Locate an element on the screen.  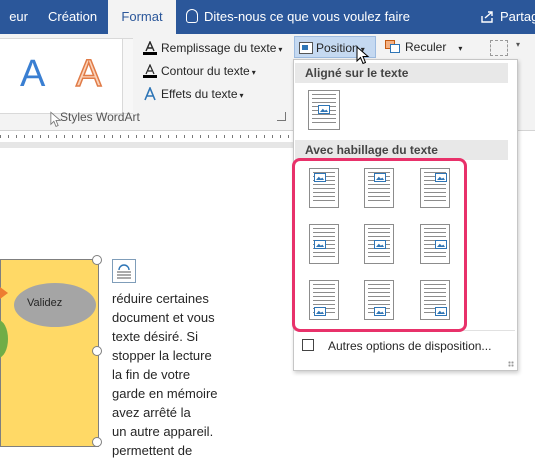
text-effects-button: Effets du texte ▾ is located at coordinates (193, 94).